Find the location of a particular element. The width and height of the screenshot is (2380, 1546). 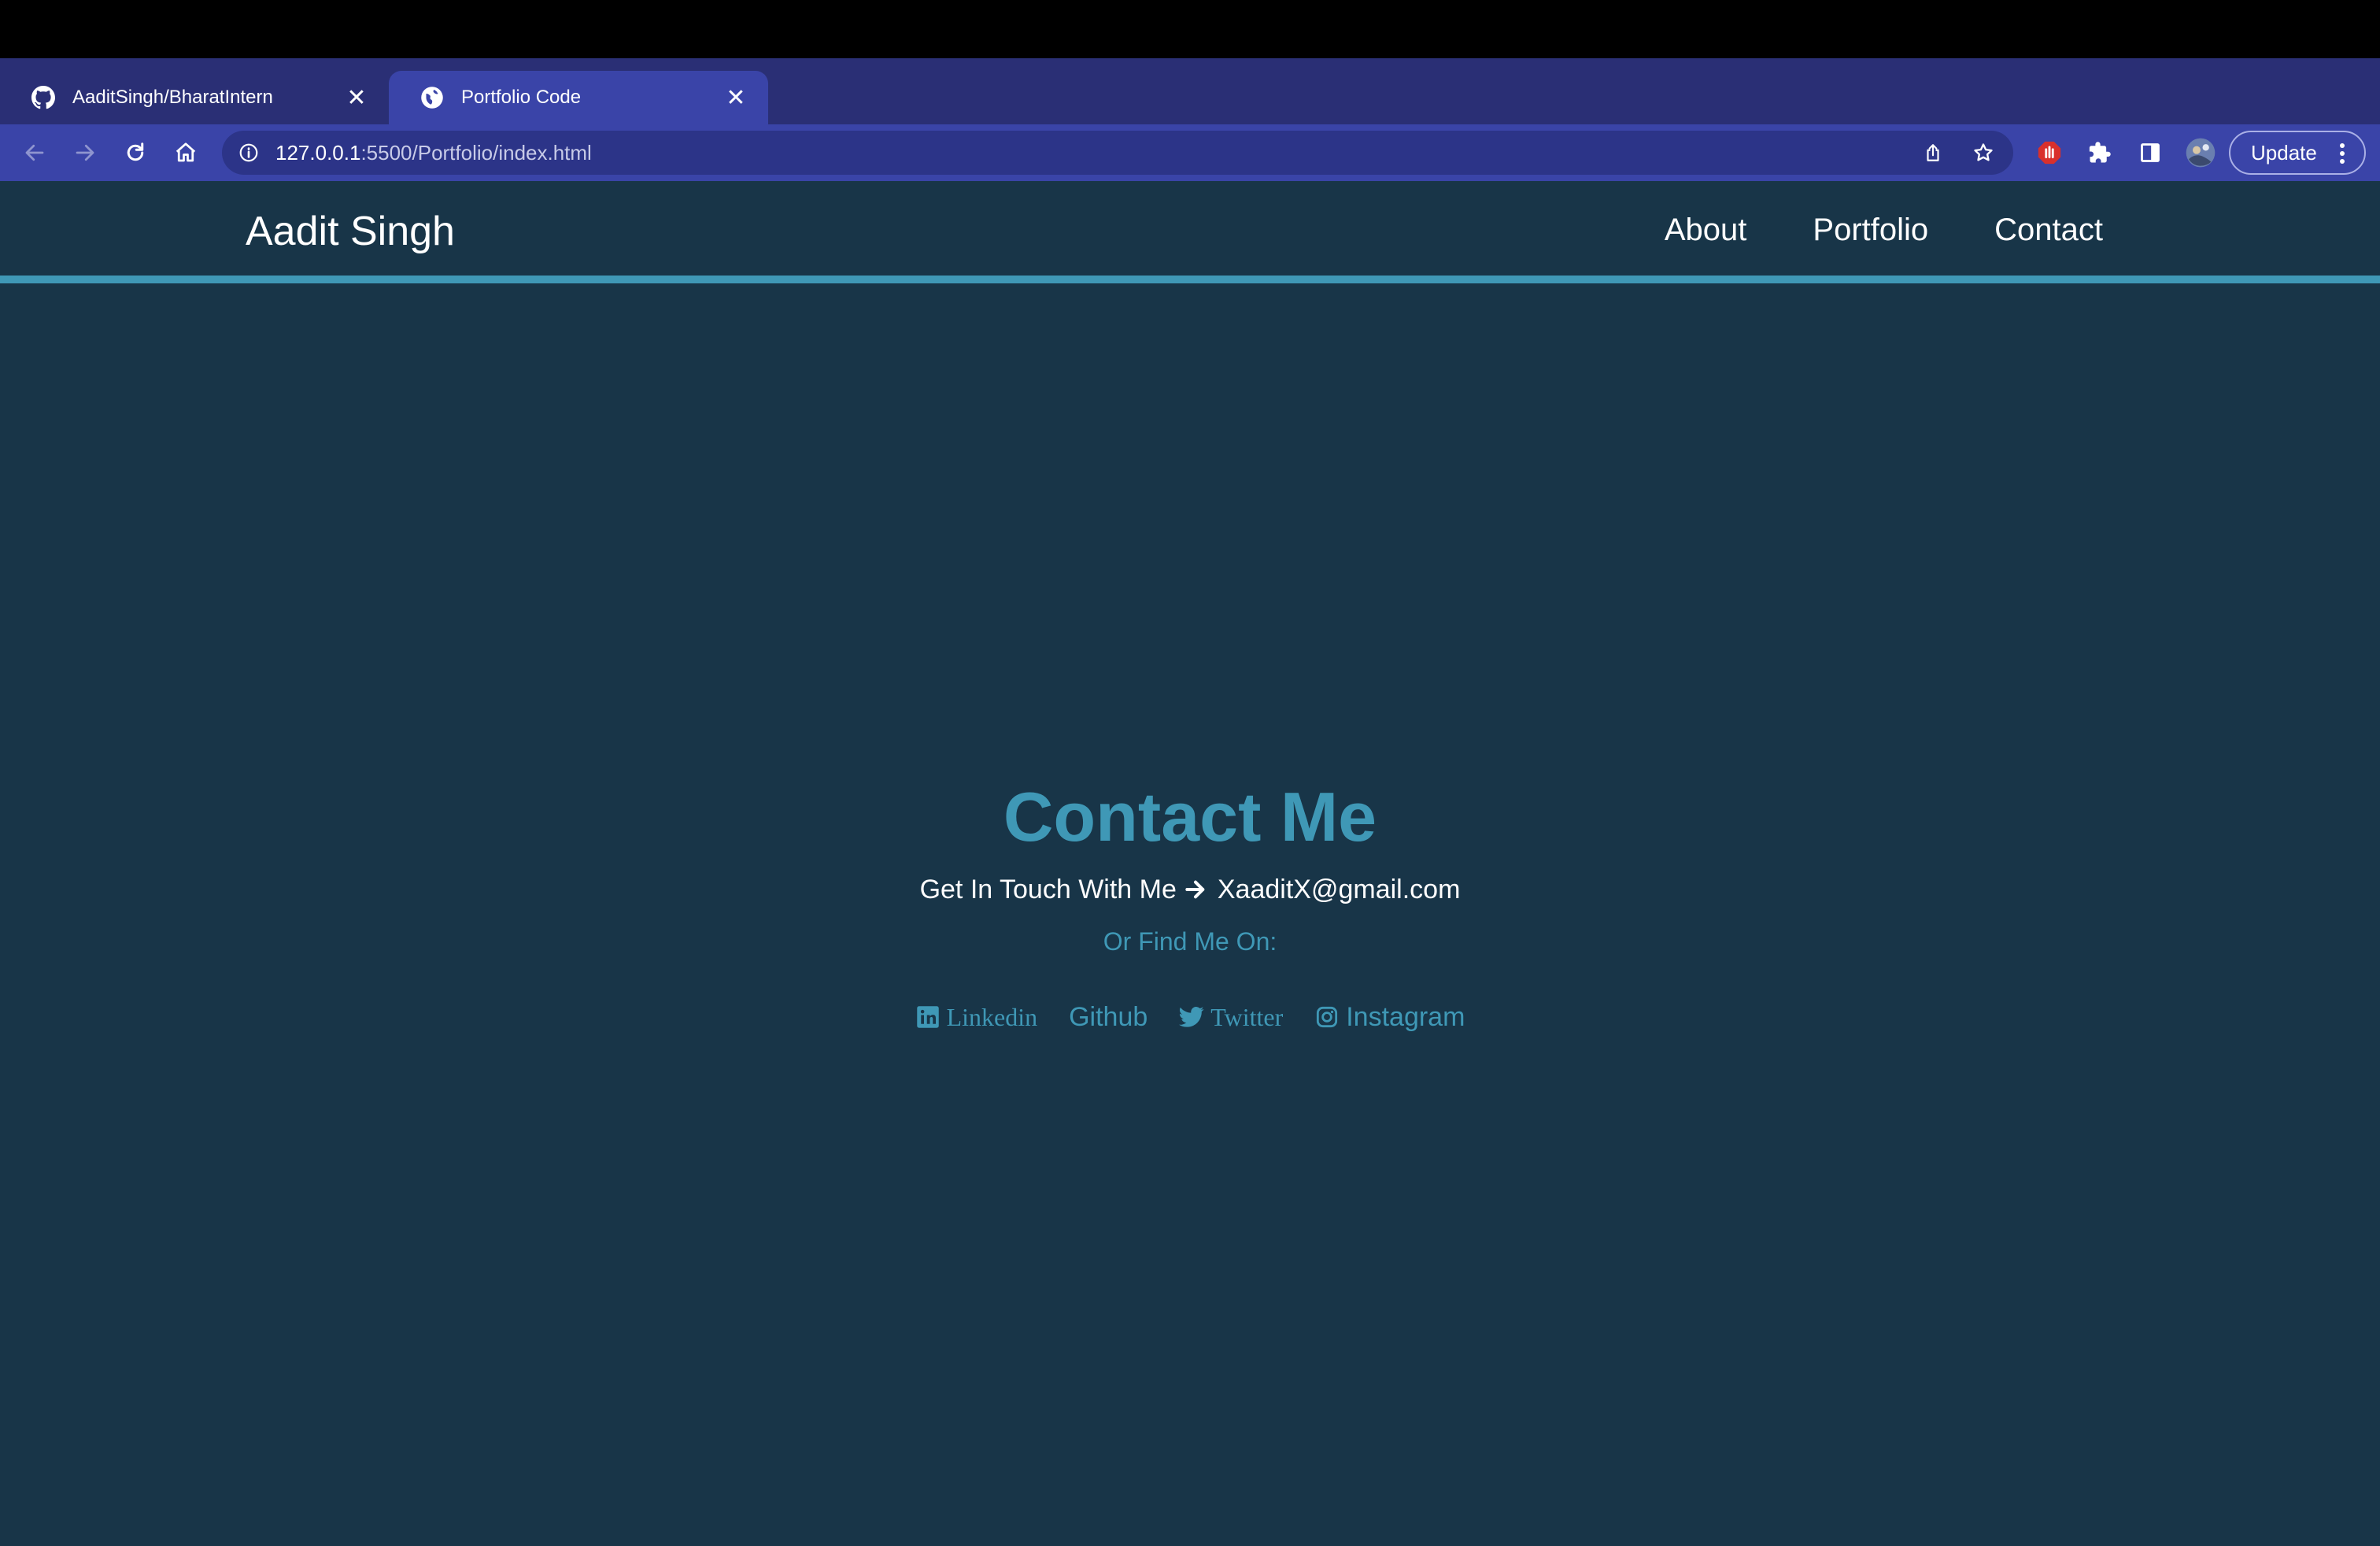

get-in-touch-text: Get In Touch With Me is located at coordinates (1048, 889).